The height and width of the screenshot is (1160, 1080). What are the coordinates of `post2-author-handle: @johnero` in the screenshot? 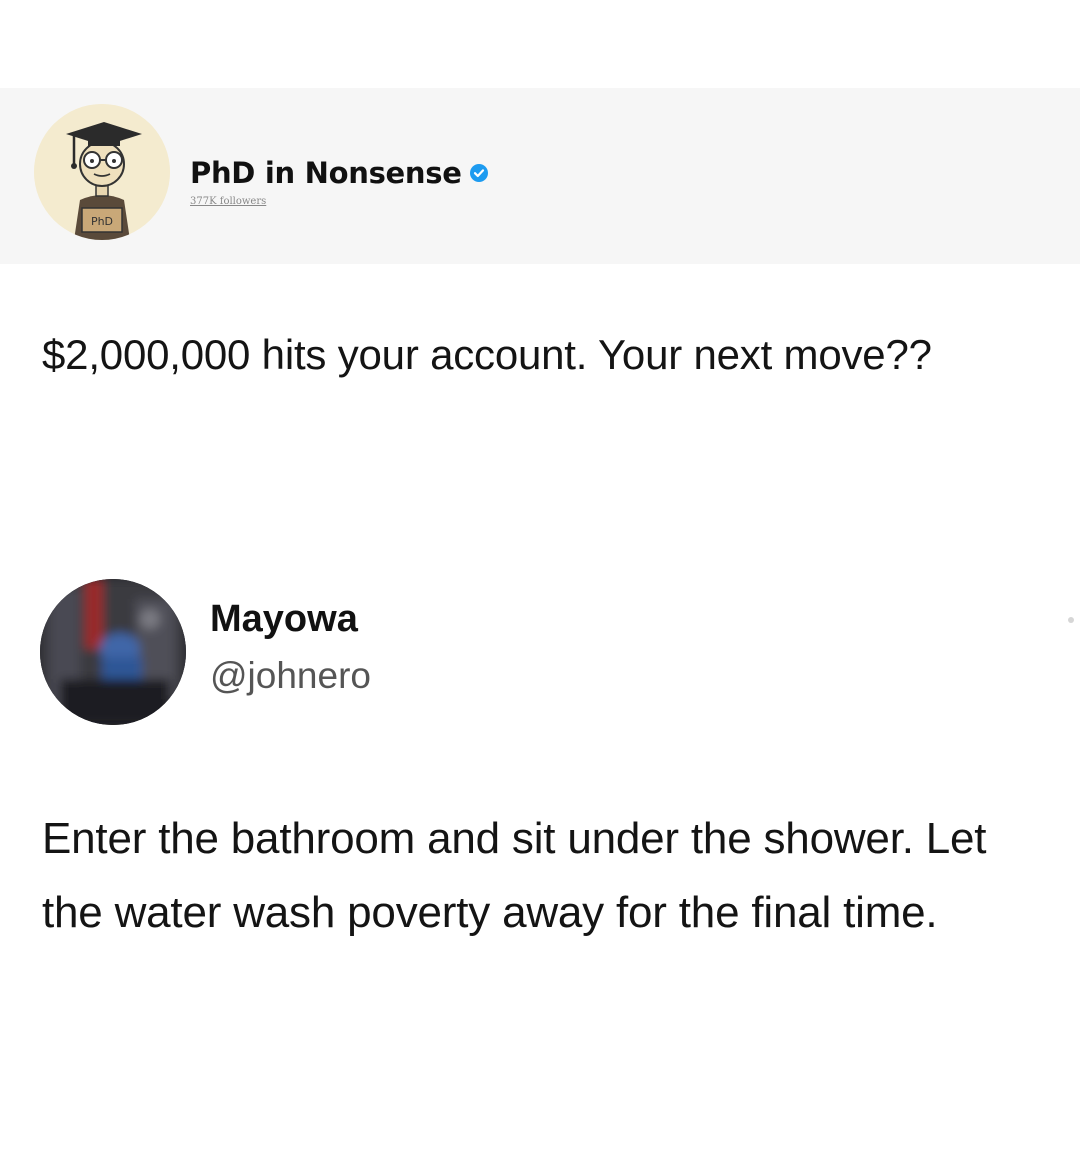 It's located at (290, 676).